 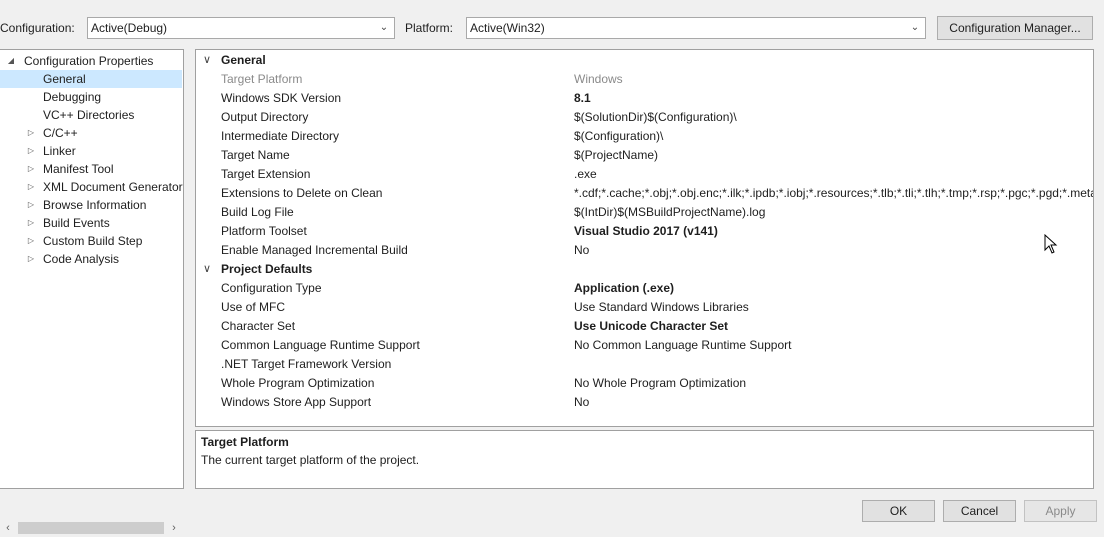 I want to click on property-name: Build Log File, so click(x=257, y=212).